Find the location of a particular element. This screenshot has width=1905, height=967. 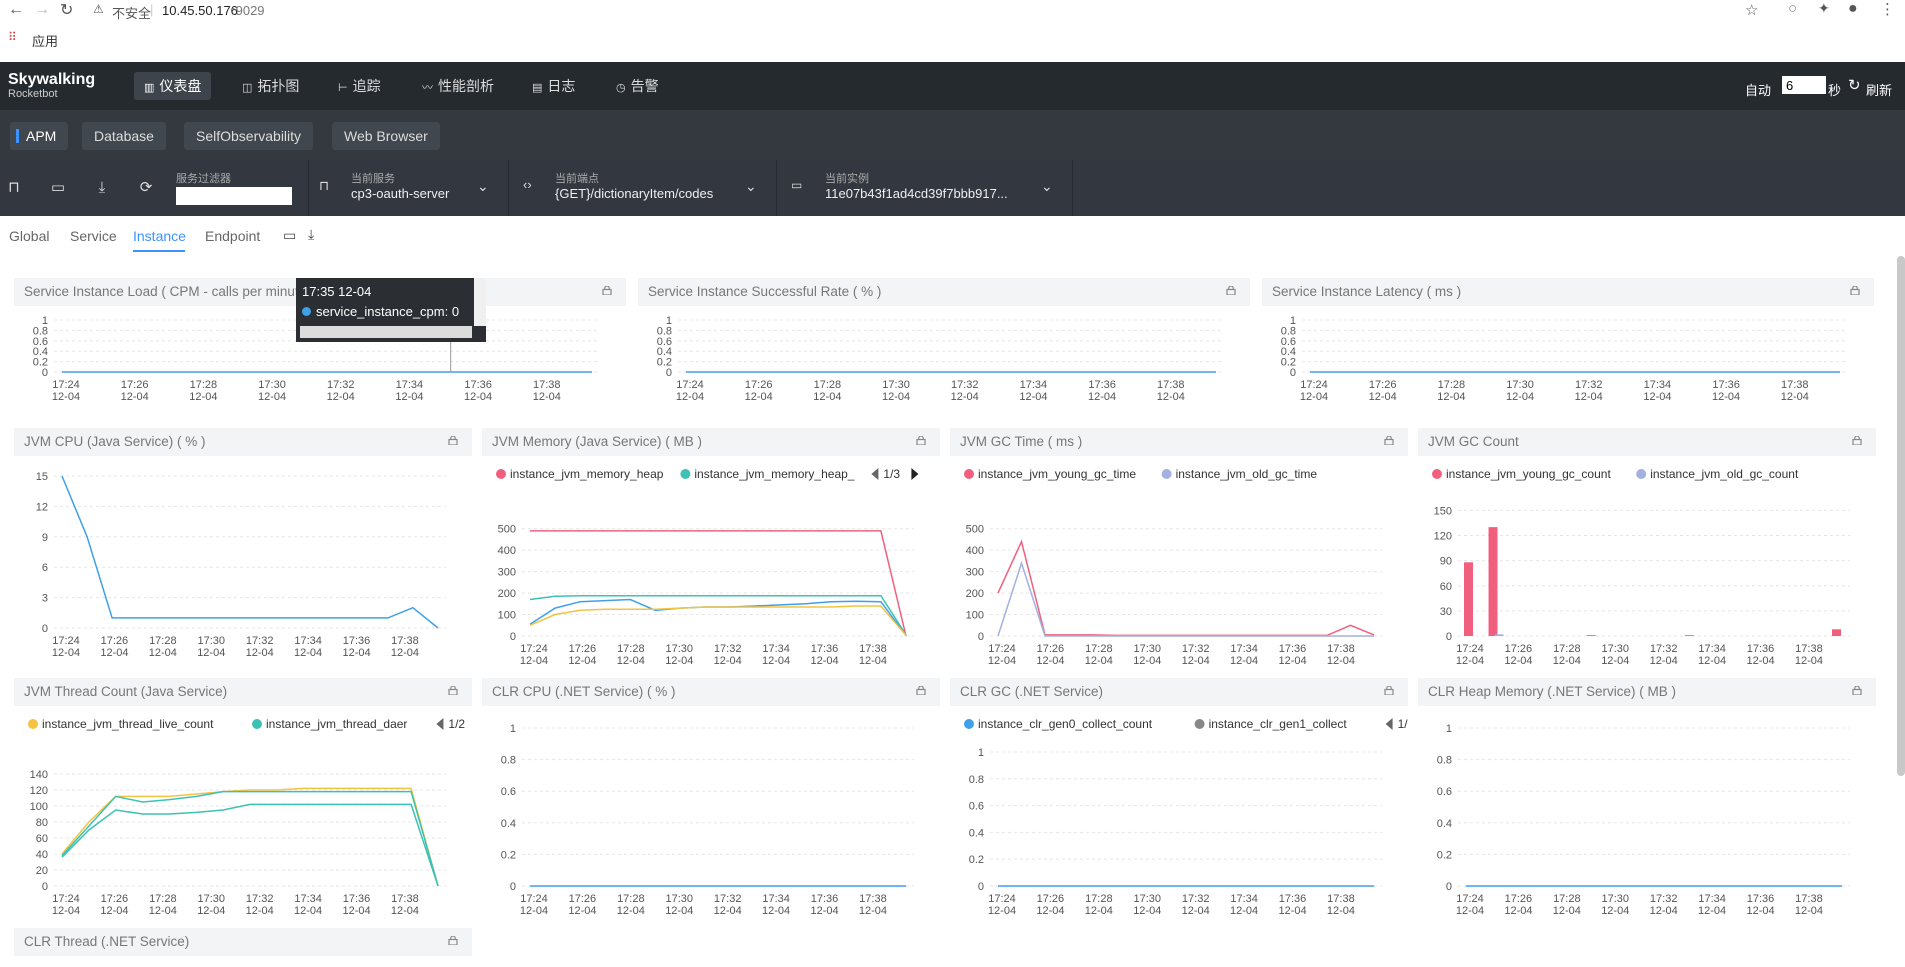

legend-item: instance_jvm_memory_heap_ is located at coordinates (774, 474).